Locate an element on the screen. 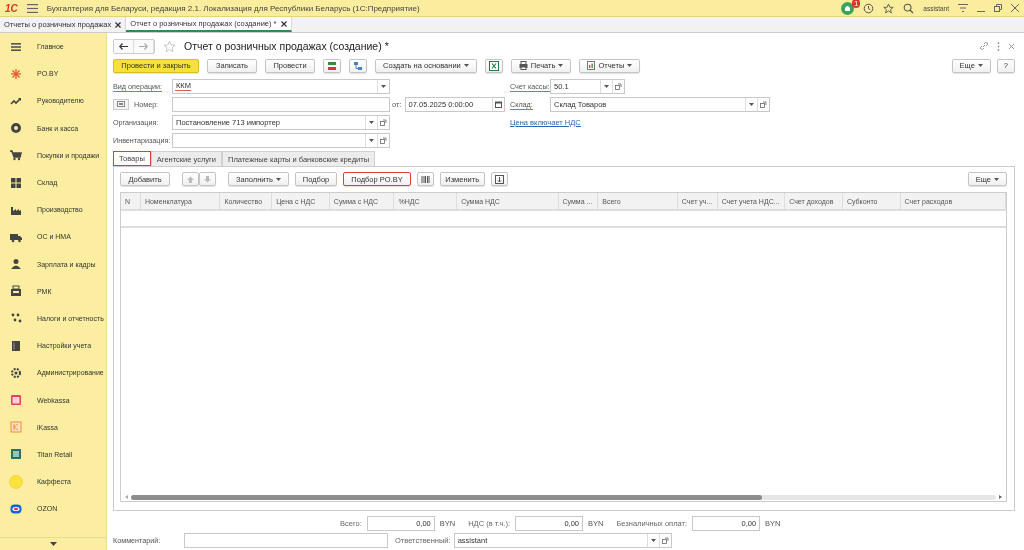  debit-credit-icon is located at coordinates (332, 65).